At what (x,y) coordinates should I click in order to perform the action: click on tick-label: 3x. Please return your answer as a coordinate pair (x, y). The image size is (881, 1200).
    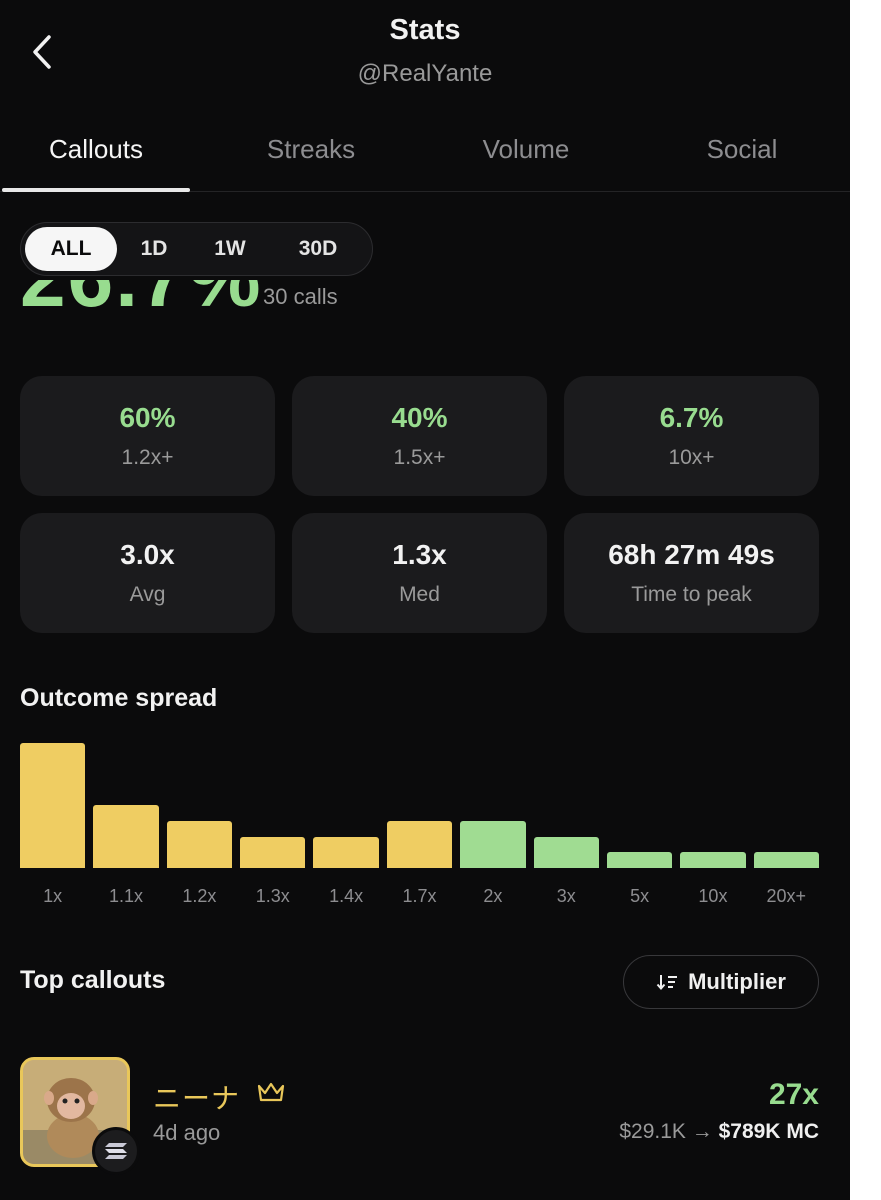
    Looking at the image, I should click on (566, 896).